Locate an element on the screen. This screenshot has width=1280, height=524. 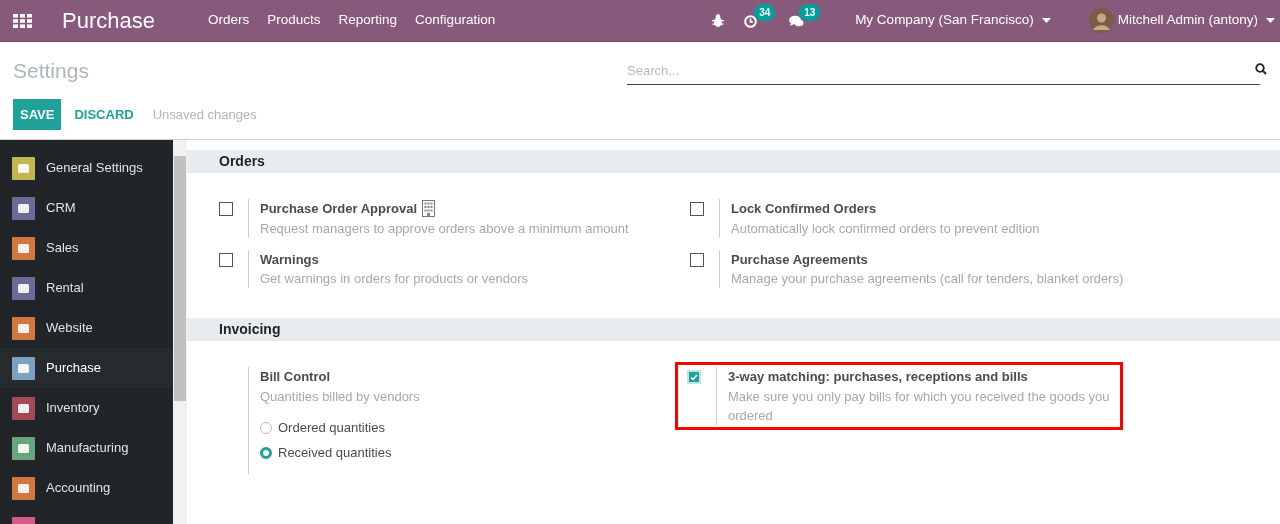
search-icon is located at coordinates (1261, 68).